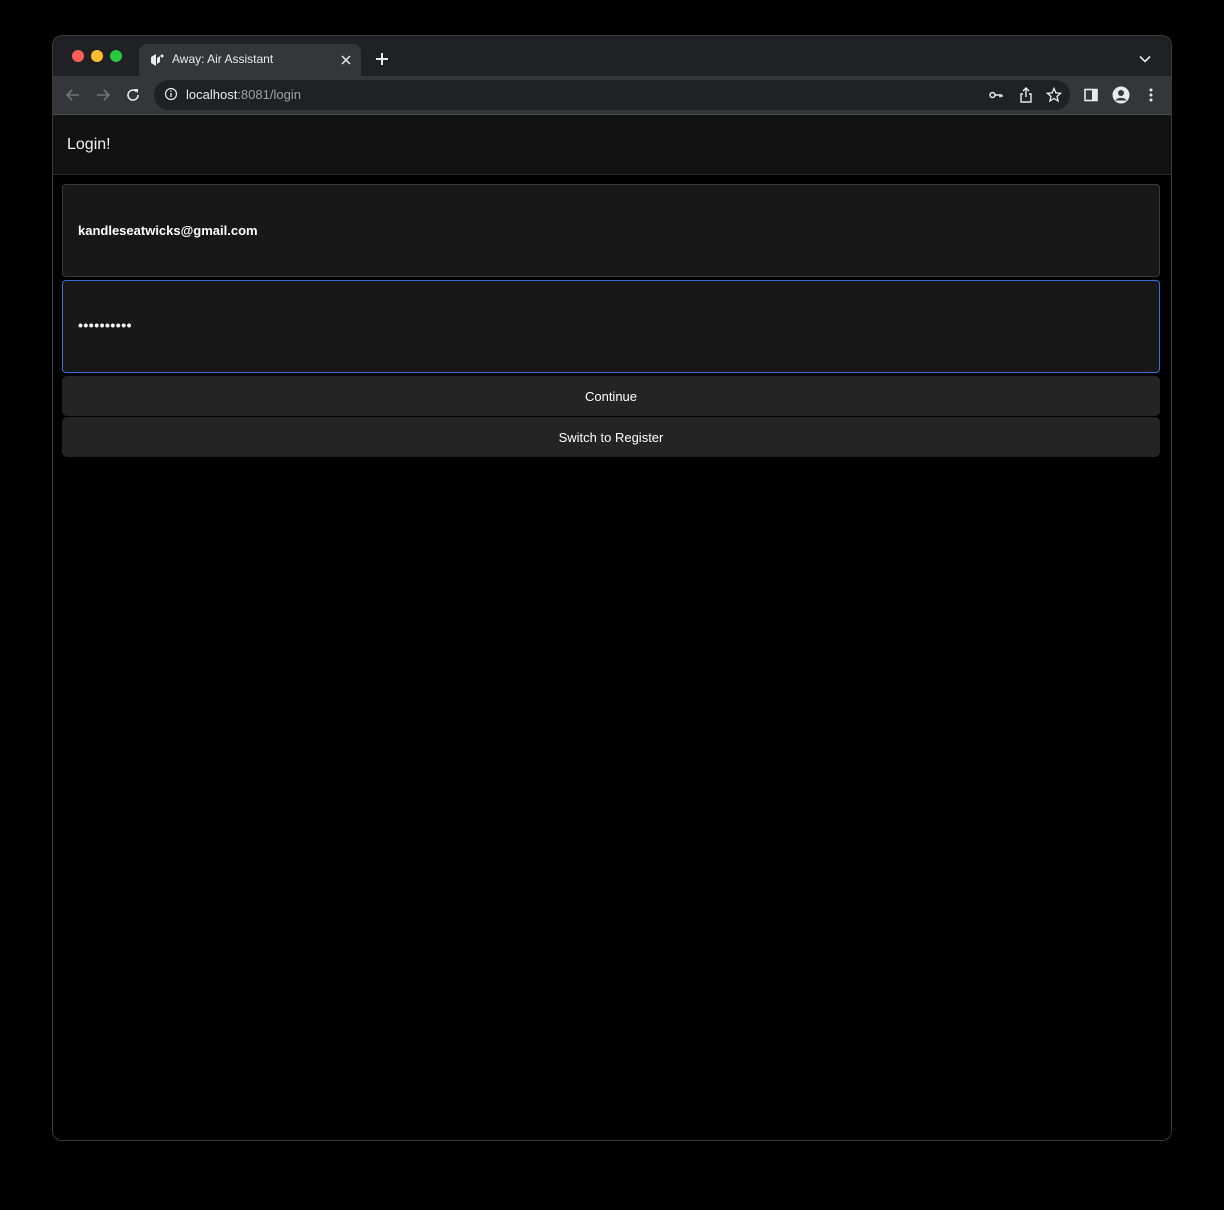 This screenshot has height=1210, width=1224. What do you see at coordinates (157, 60) in the screenshot?
I see `app-logo-icon` at bounding box center [157, 60].